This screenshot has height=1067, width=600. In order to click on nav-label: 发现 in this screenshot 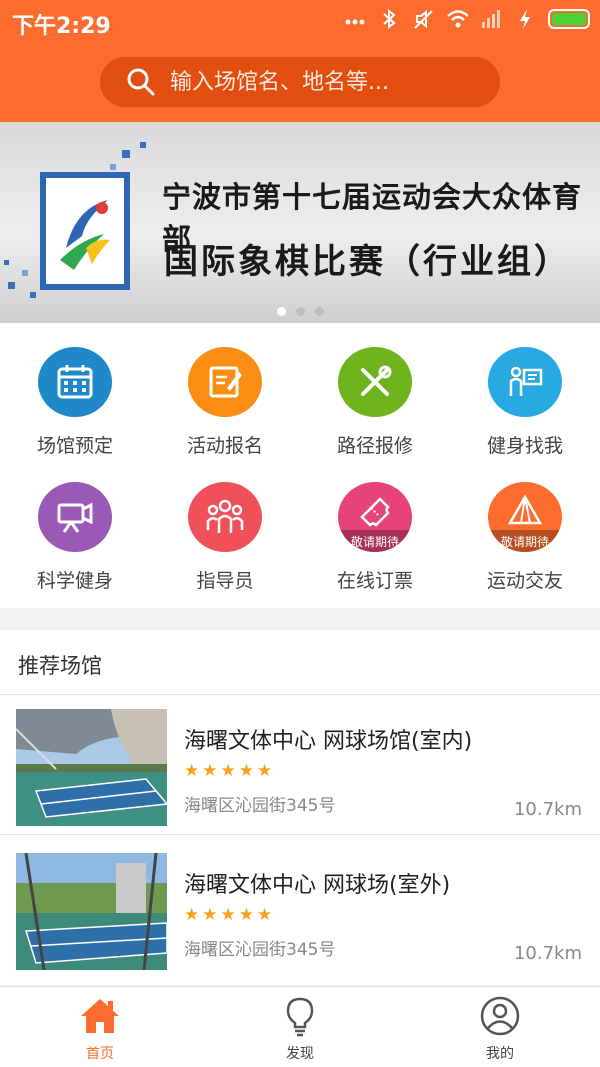, I will do `click(300, 1054)`.